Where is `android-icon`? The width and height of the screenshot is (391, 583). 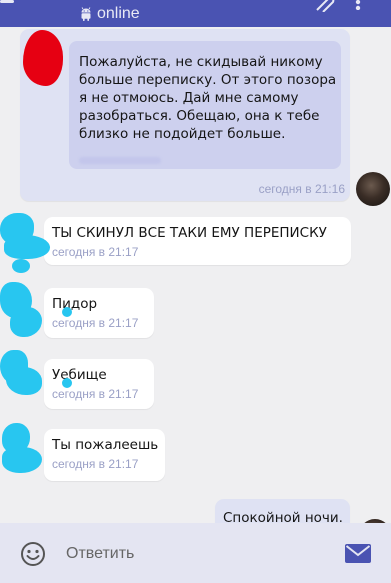
android-icon is located at coordinates (86, 14).